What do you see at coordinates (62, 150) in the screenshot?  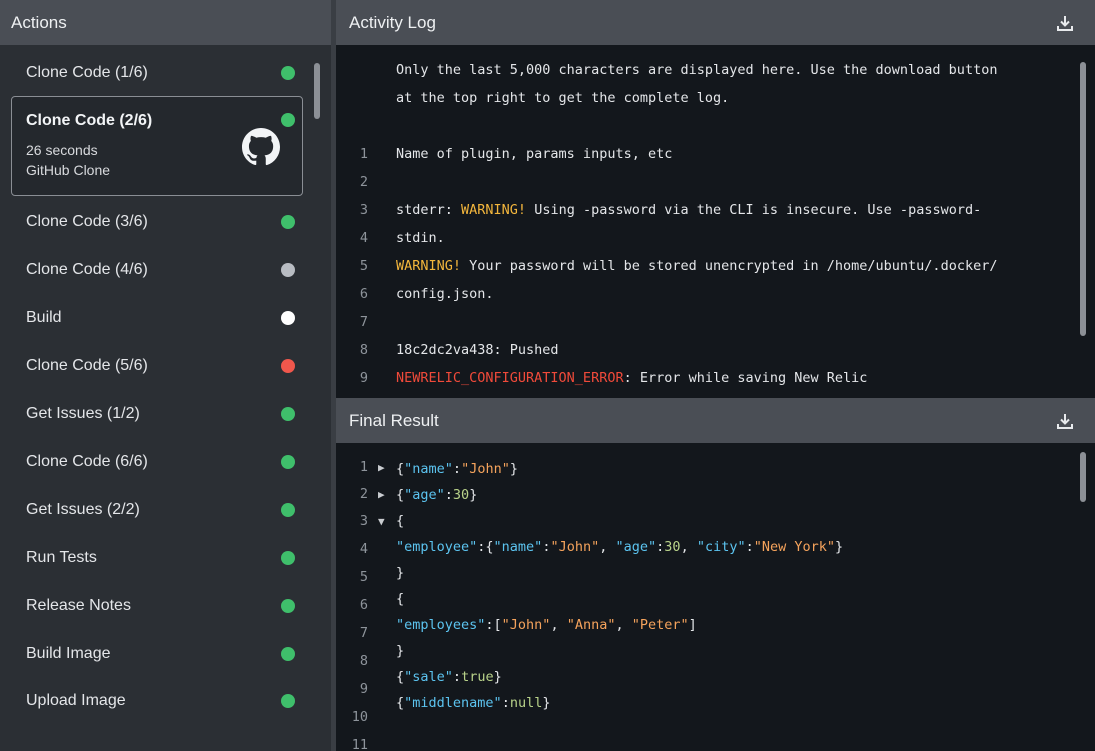 I see `action-duration: 26 seconds` at bounding box center [62, 150].